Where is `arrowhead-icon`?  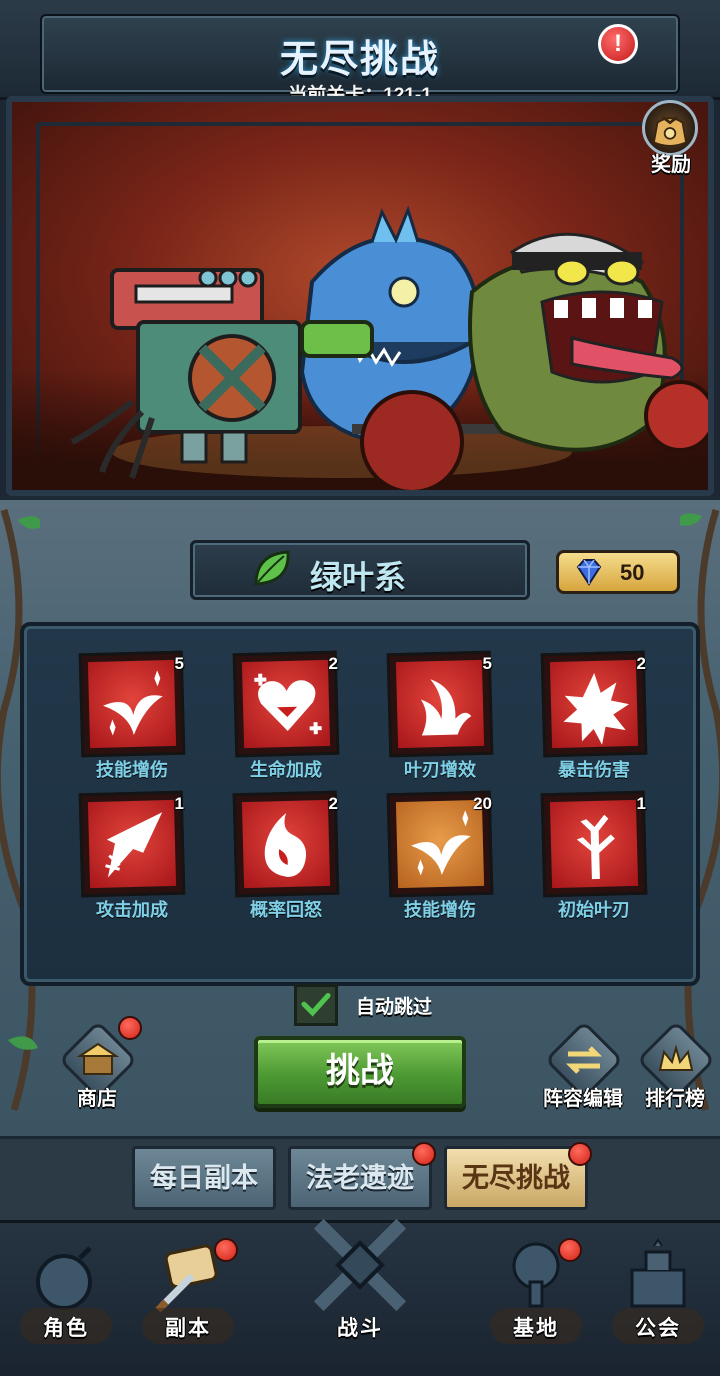 arrowhead-icon is located at coordinates (134, 845).